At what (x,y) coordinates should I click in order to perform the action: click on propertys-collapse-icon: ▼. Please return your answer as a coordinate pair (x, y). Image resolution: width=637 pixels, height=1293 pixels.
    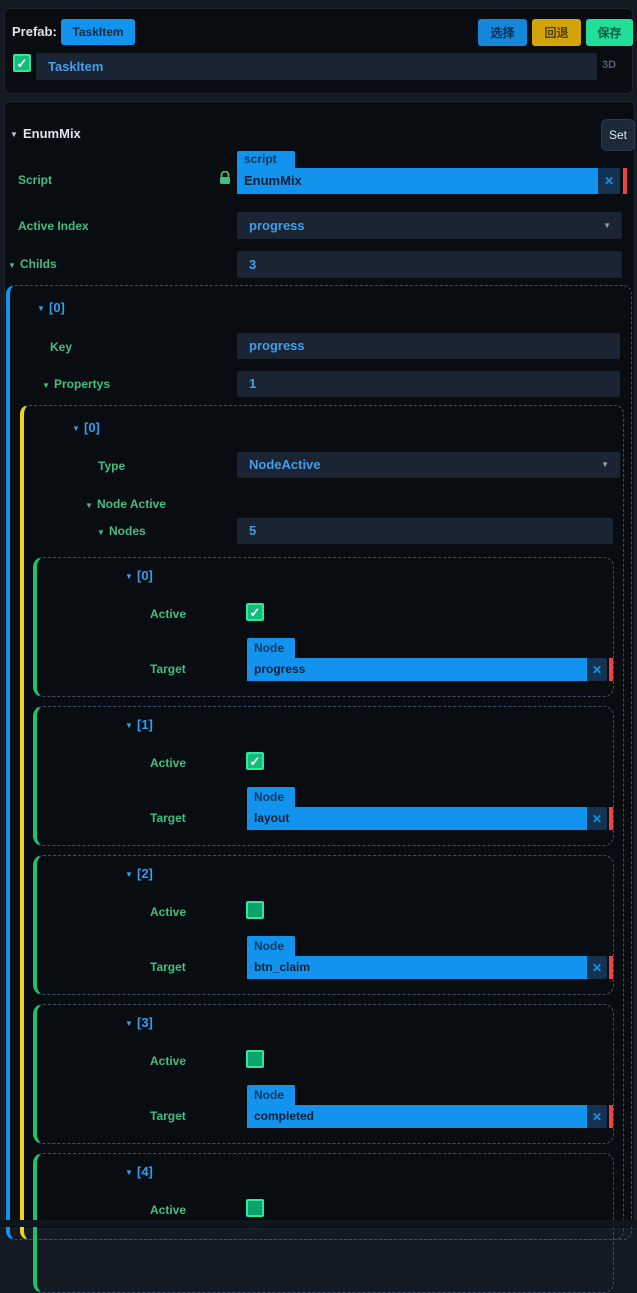
    Looking at the image, I should click on (46, 386).